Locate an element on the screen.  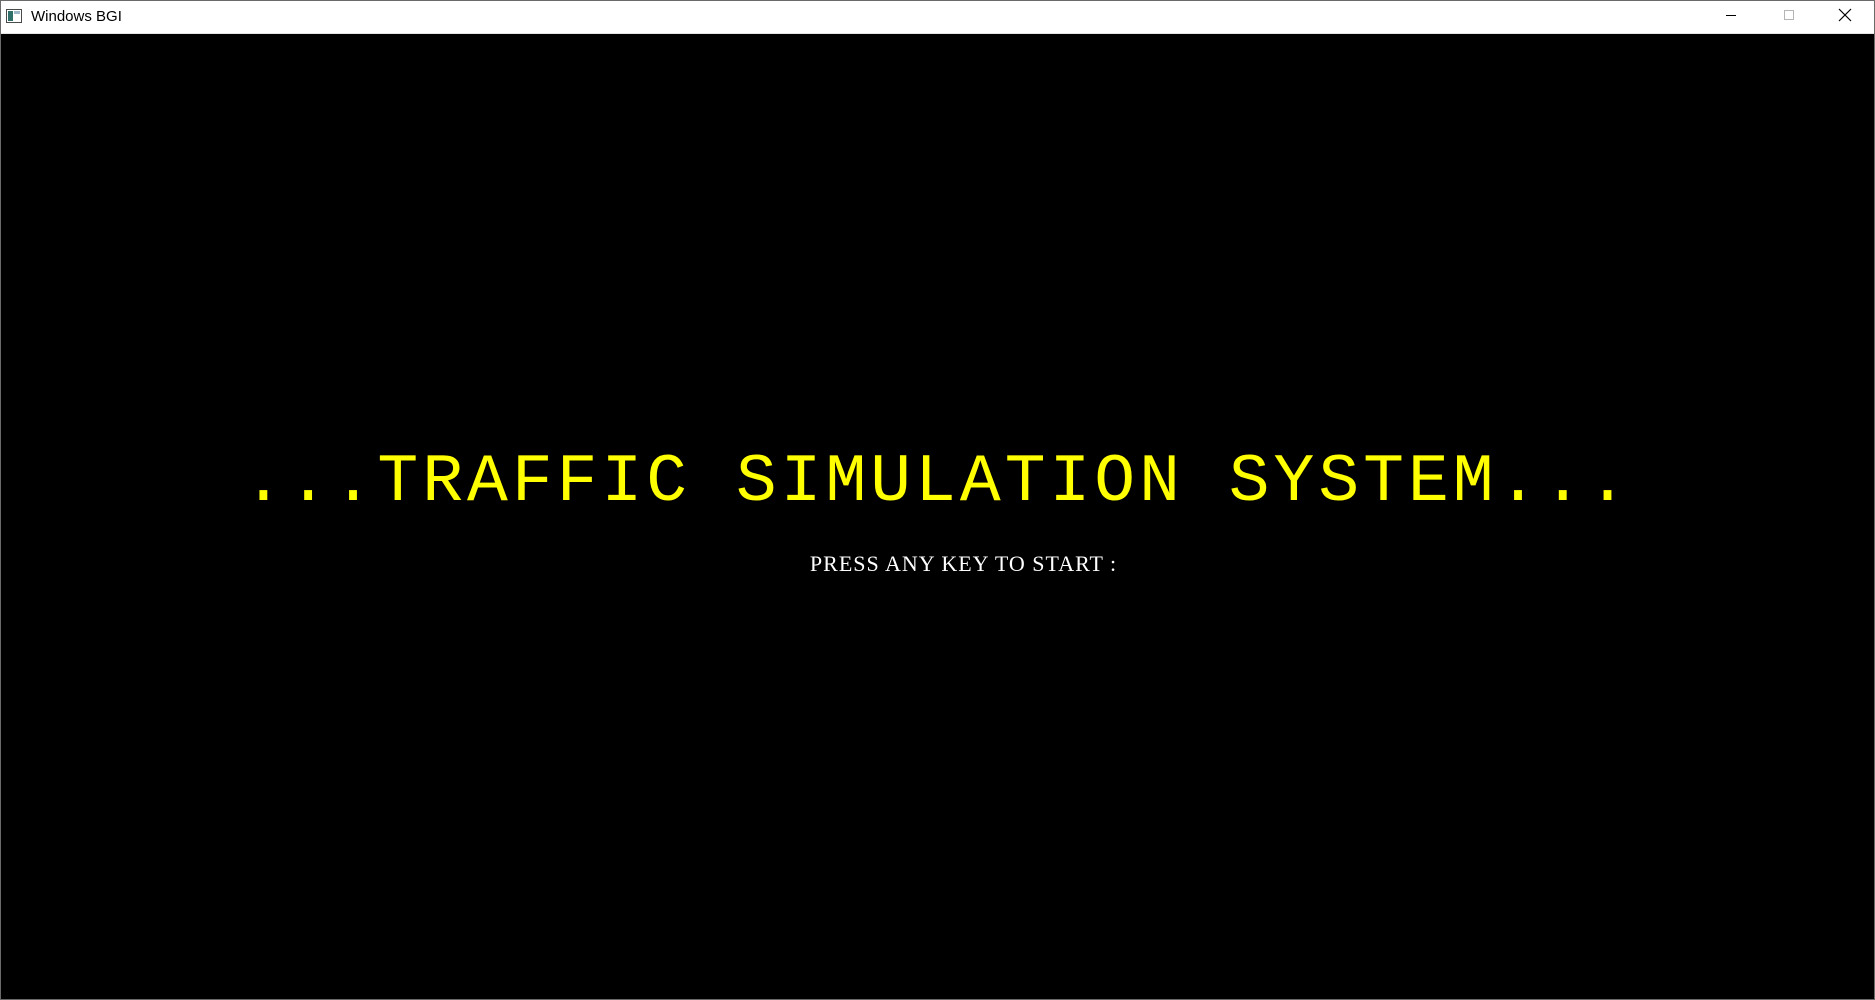
window-title: Windows BGI is located at coordinates (76, 16).